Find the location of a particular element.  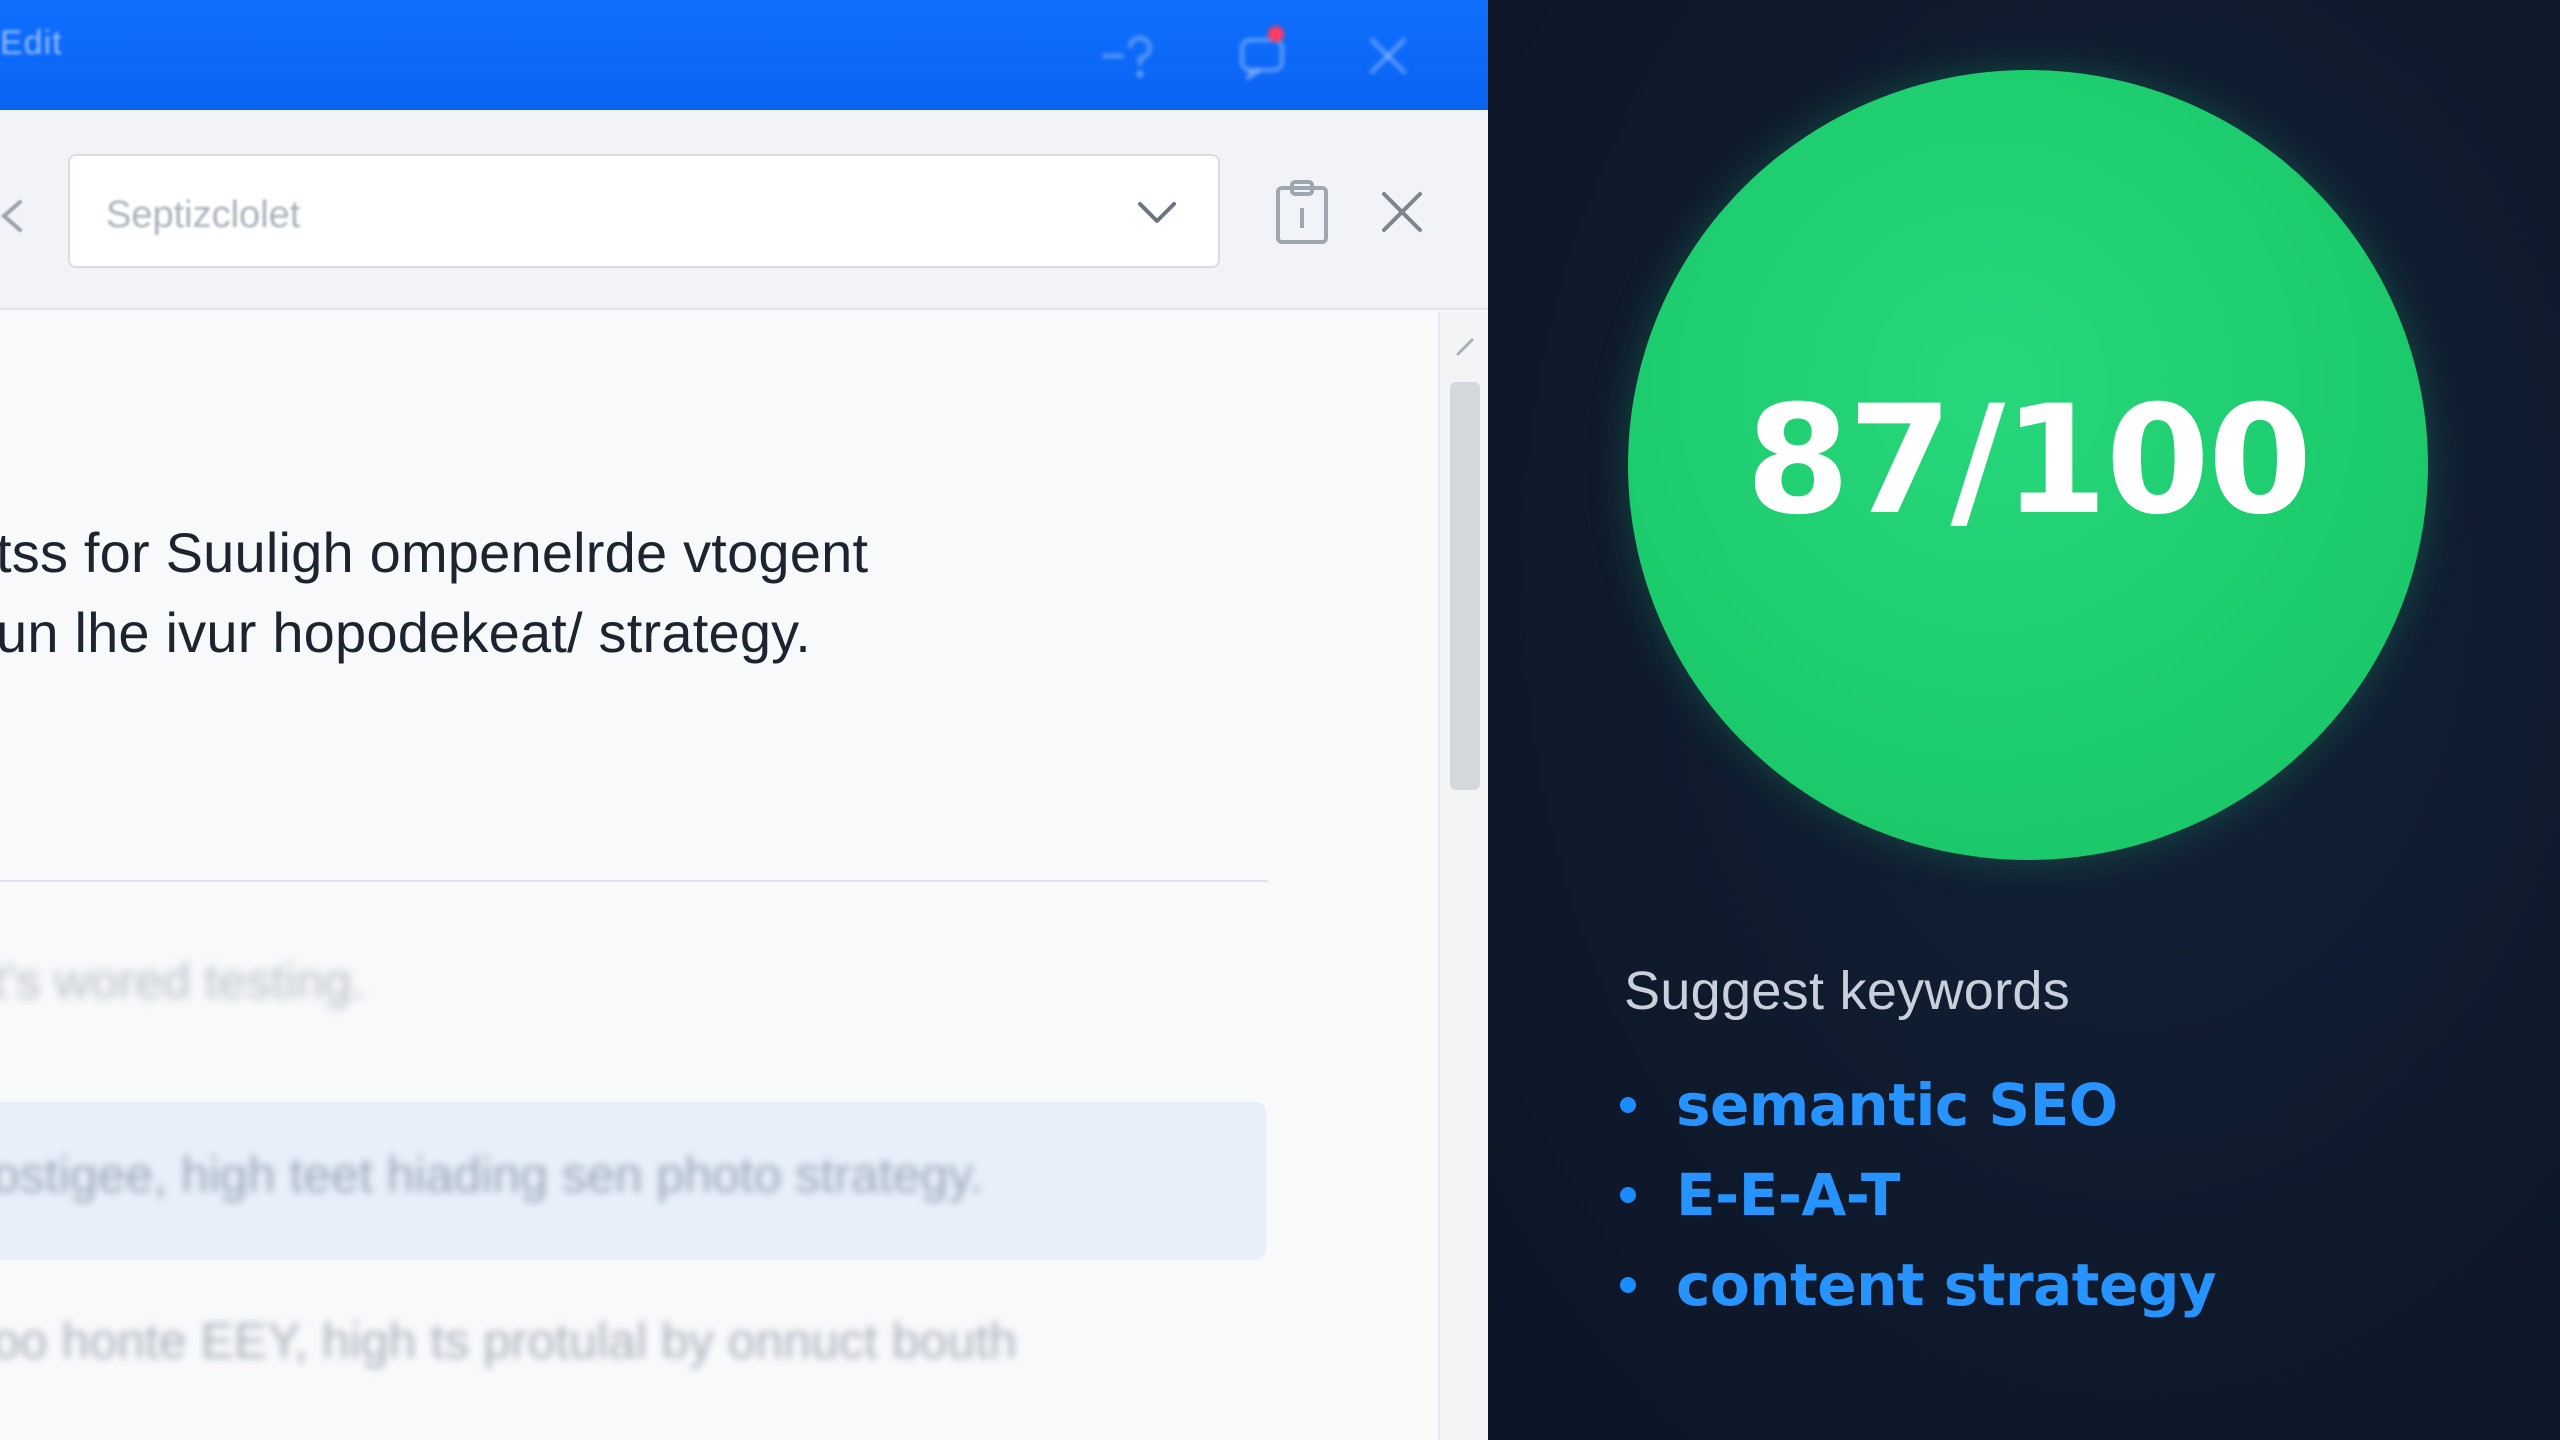

help-icon is located at coordinates (1128, 56).